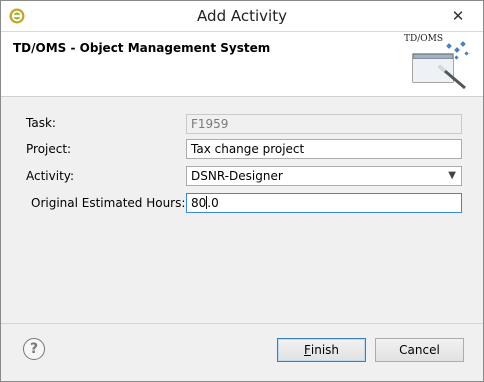 Image resolution: width=484 pixels, height=382 pixels. What do you see at coordinates (324, 203) in the screenshot?
I see `hours-field: 80.0` at bounding box center [324, 203].